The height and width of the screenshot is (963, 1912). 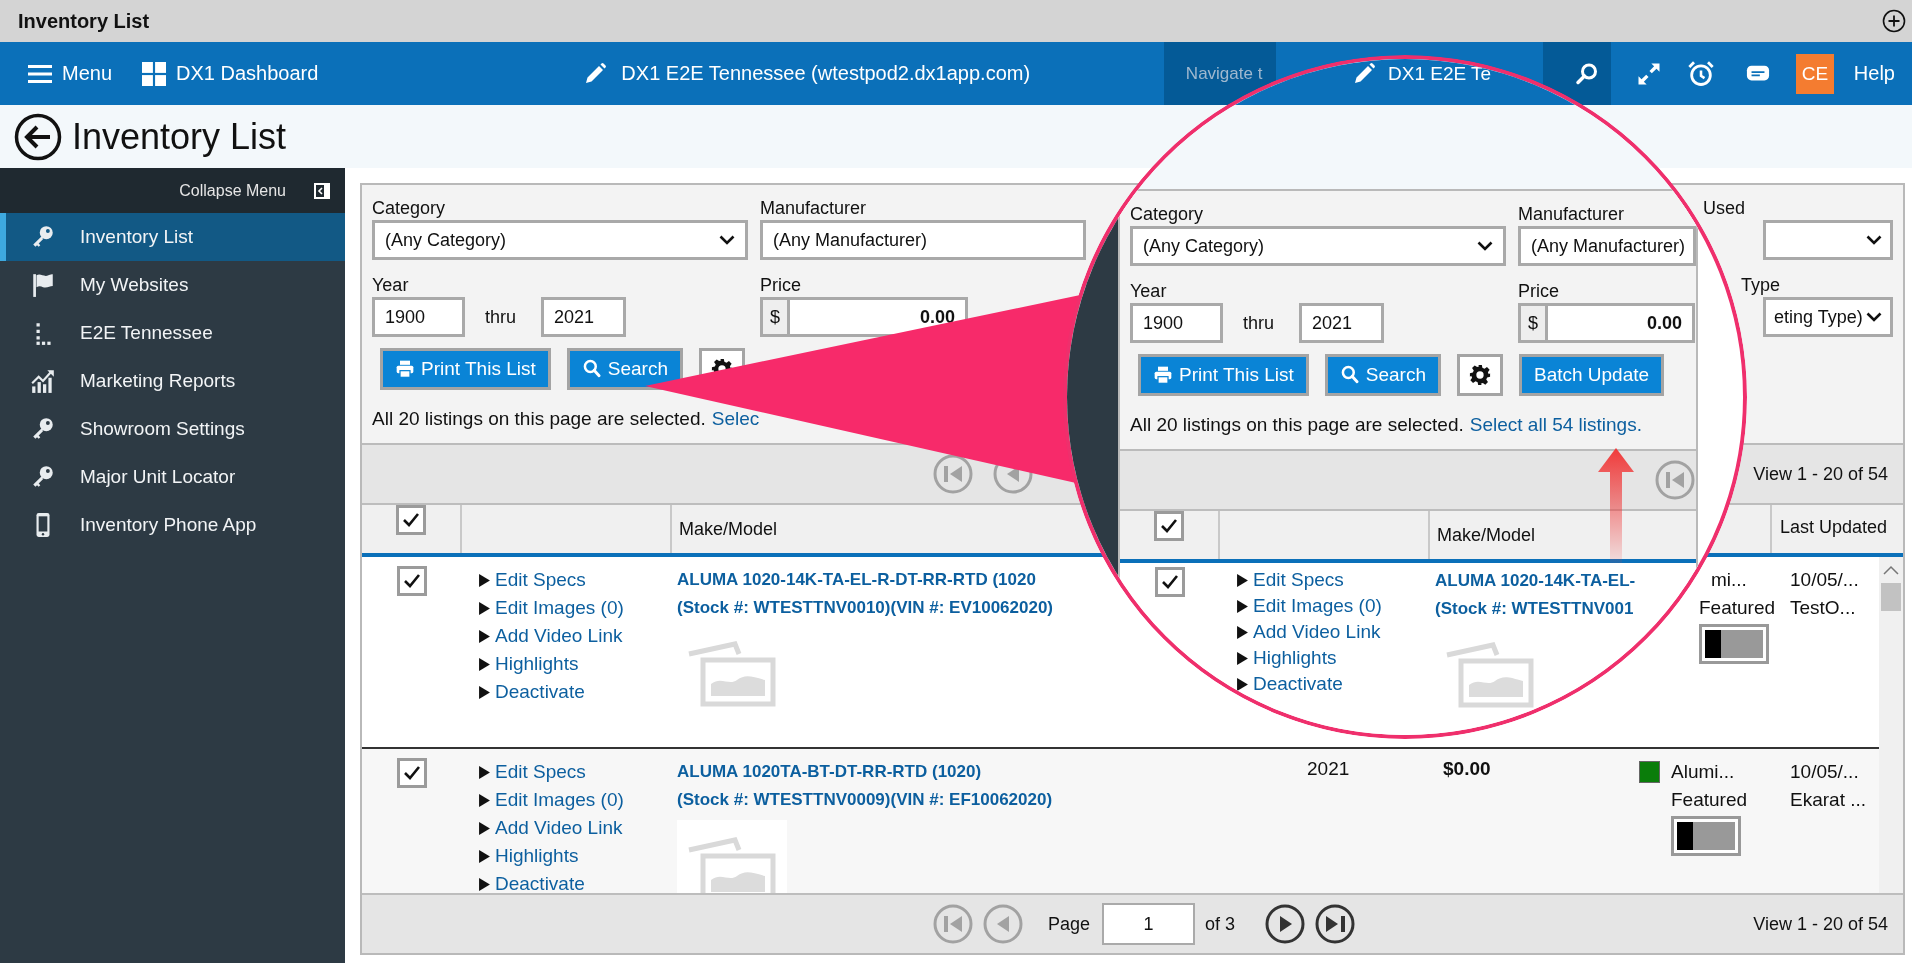 What do you see at coordinates (865, 800) in the screenshot?
I see `stock-link: (Stock #: WTESTTNV0009)(VIN #: EF10062020)` at bounding box center [865, 800].